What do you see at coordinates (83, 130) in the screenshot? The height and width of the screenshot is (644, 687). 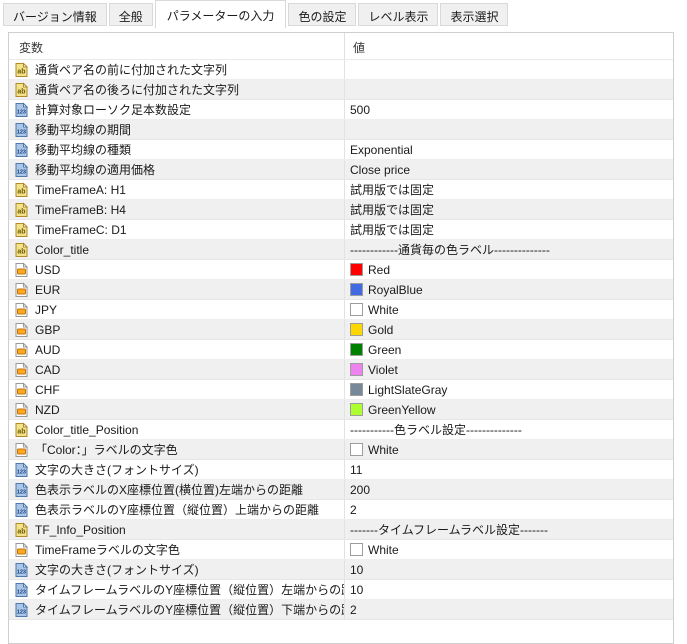 I see `param-name: 移動平均線の期間` at bounding box center [83, 130].